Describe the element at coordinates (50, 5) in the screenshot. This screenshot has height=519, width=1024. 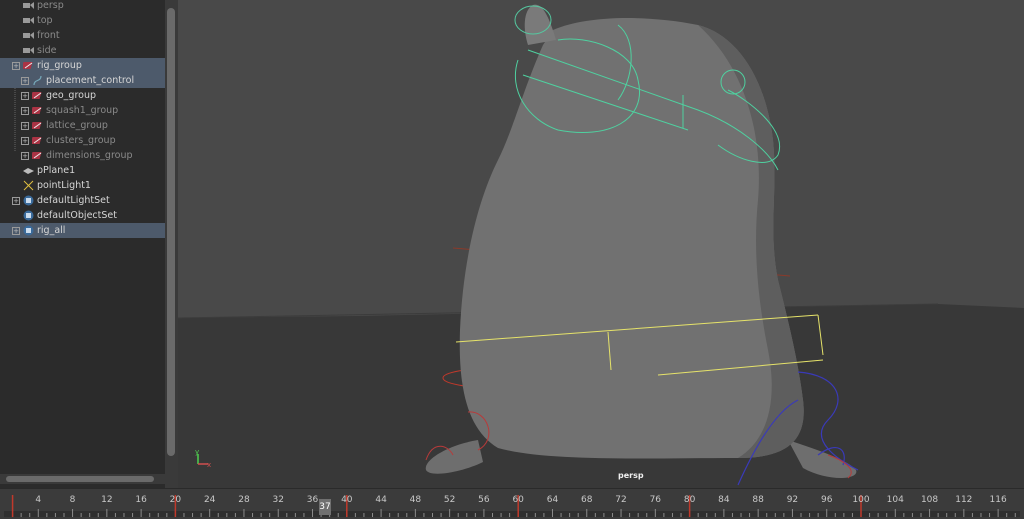
I see `outliner-item-label: persp` at that location.